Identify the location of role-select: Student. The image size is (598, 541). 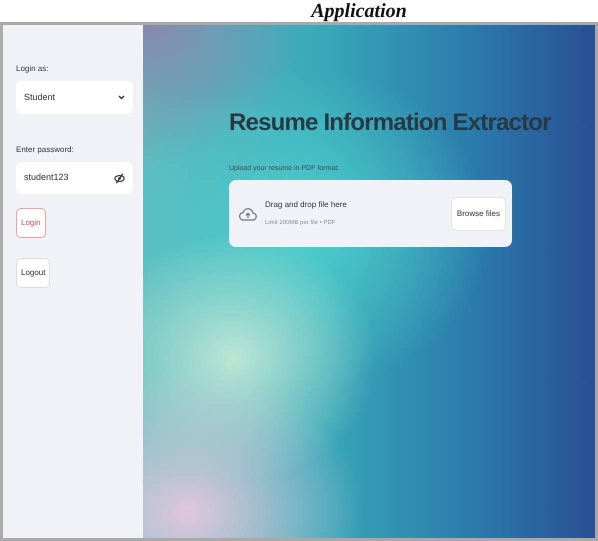
(74, 97).